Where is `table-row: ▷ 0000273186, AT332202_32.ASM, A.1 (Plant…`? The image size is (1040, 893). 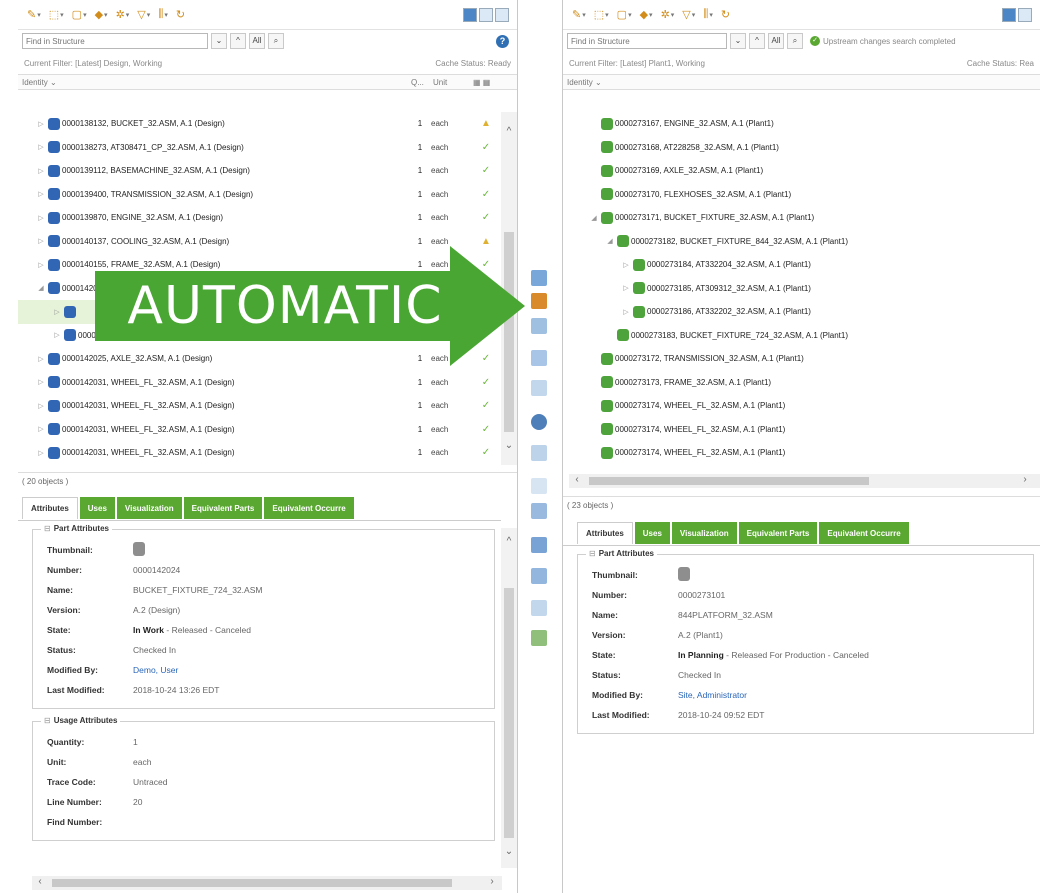 table-row: ▷ 0000273186, AT332202_32.ASM, A.1 (Plant… is located at coordinates (801, 312).